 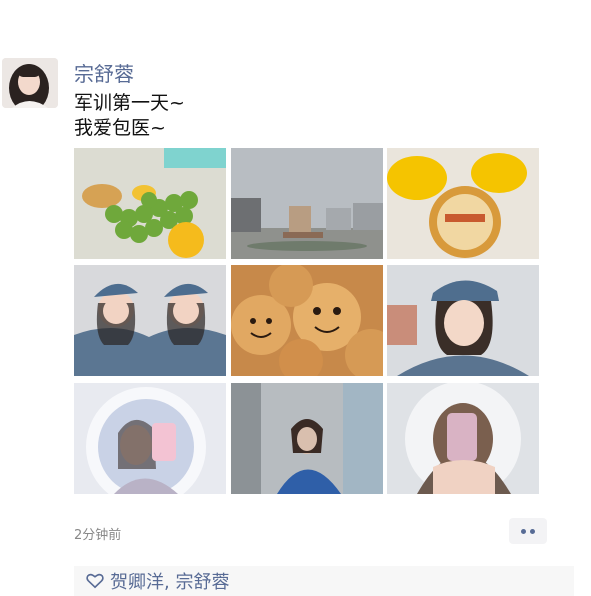 I want to click on grid-photo-fruit, so click(x=150, y=203).